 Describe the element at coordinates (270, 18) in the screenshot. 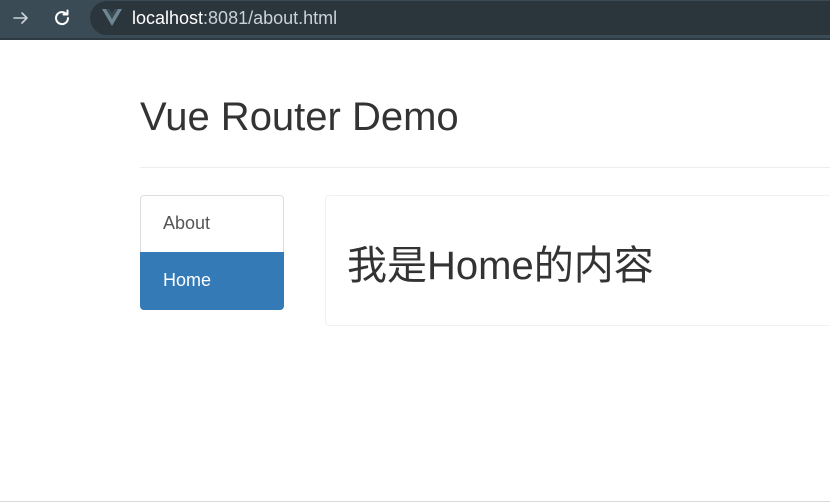

I see `url-path: :8081/about.html` at that location.